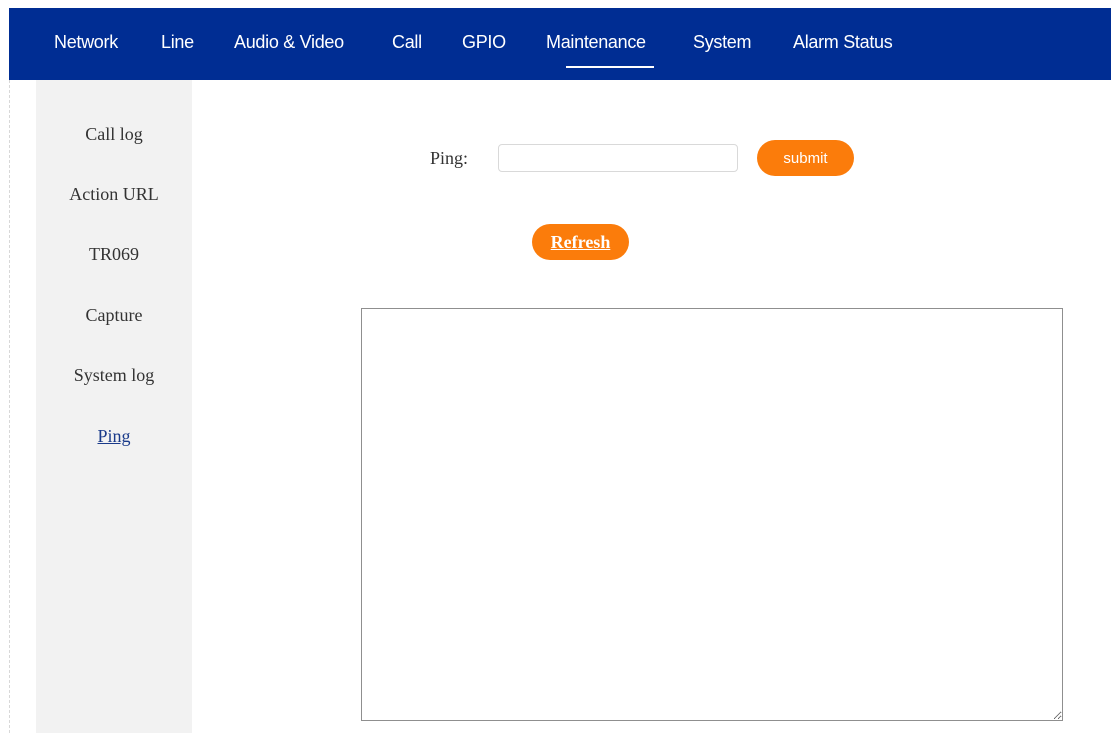  I want to click on nav-item-audio-video: Audio & Video, so click(289, 42).